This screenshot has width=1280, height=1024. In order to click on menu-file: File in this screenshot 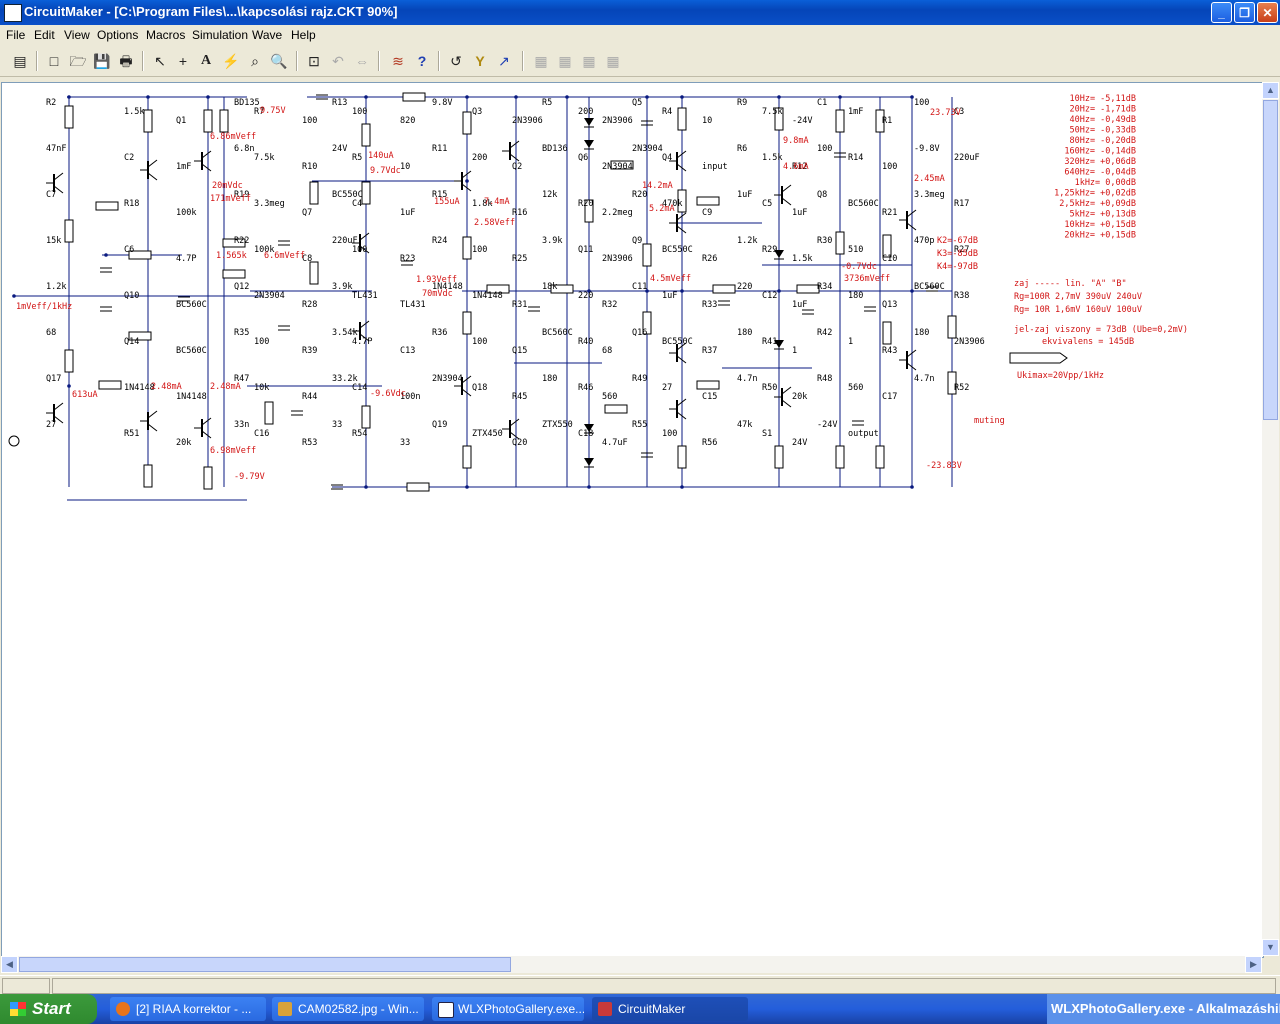, I will do `click(15, 35)`.